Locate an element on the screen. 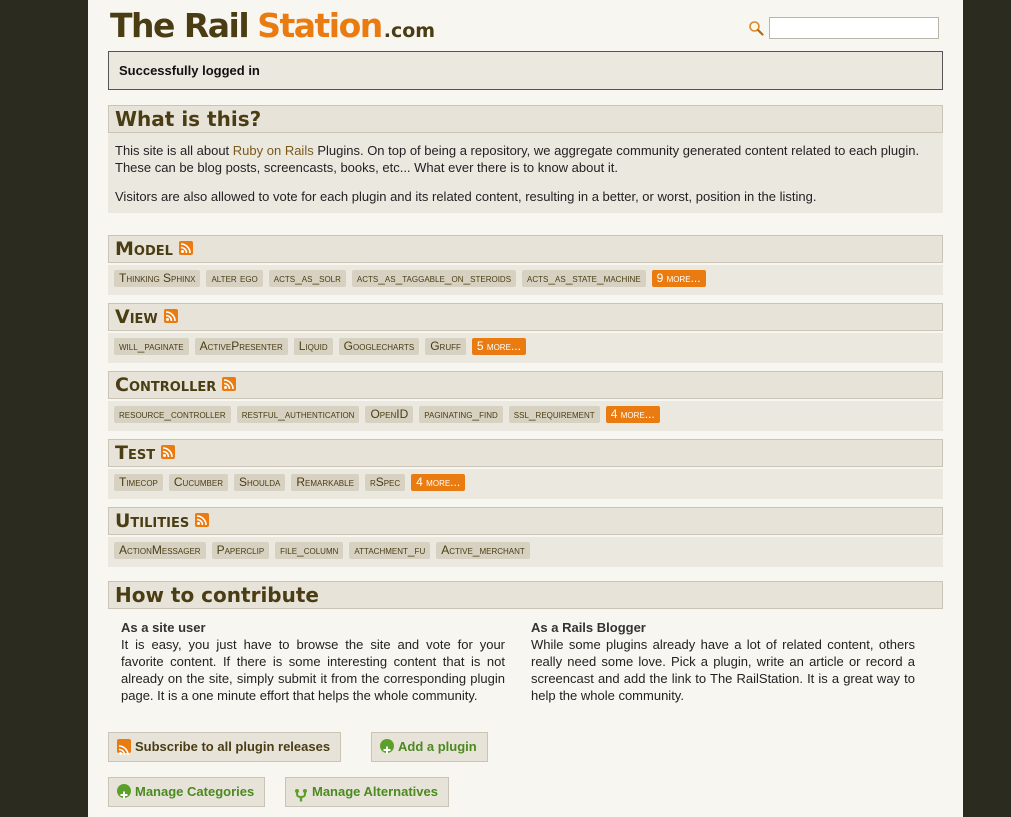 Image resolution: width=1011 pixels, height=817 pixels. plugin-tag: OpenID is located at coordinates (389, 414).